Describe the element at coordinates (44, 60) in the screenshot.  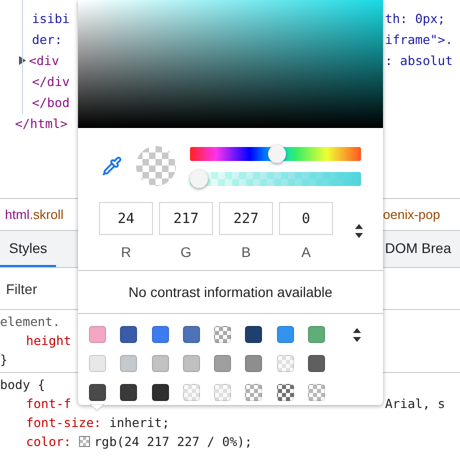
I see `html-code: <div` at that location.